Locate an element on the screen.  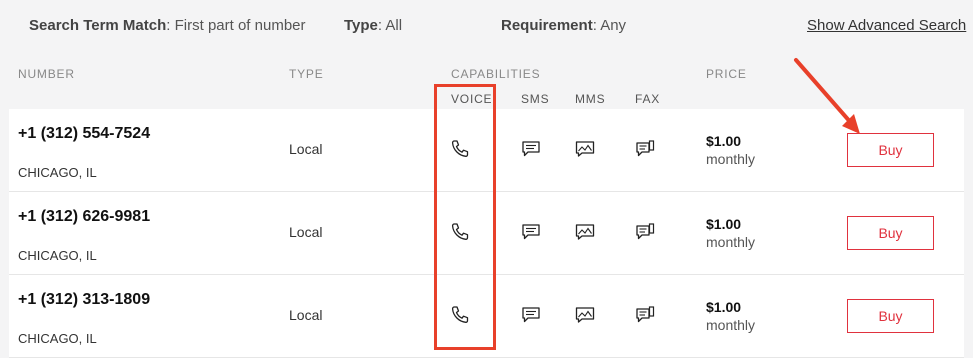
requirement-filter-value: : Any is located at coordinates (609, 25).